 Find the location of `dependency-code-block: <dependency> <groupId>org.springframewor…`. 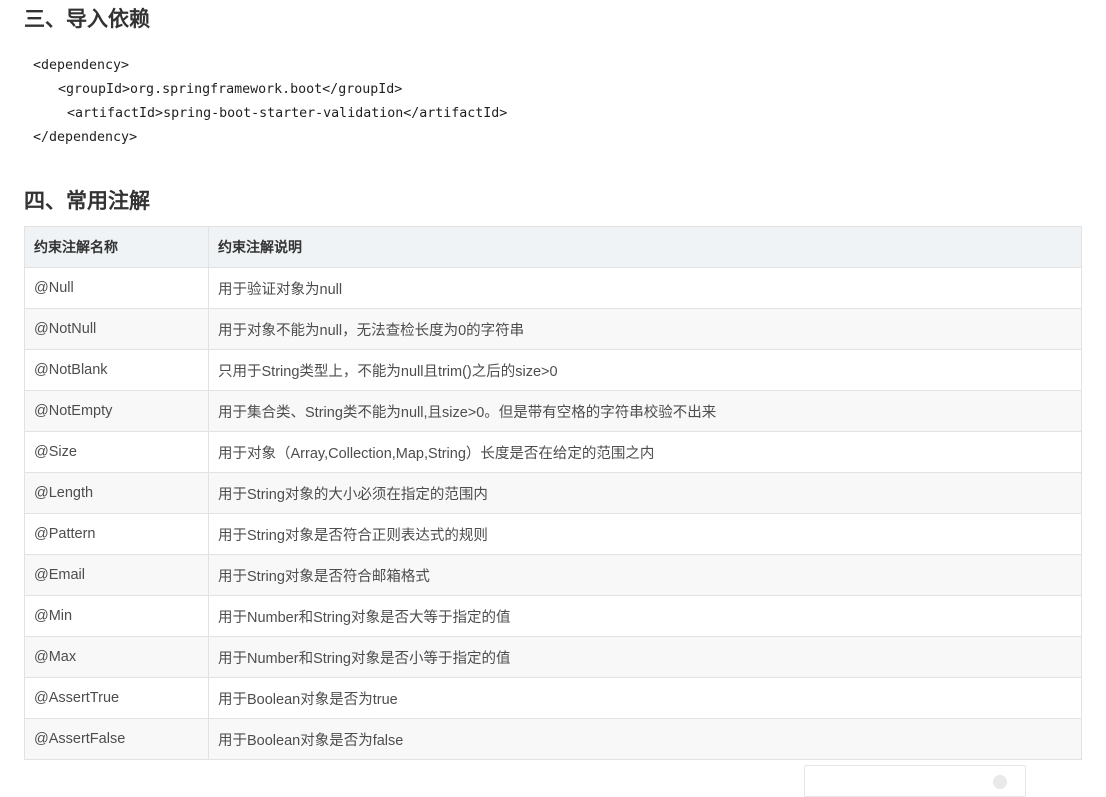

dependency-code-block: <dependency> <groupId>org.springframewor… is located at coordinates (270, 102).